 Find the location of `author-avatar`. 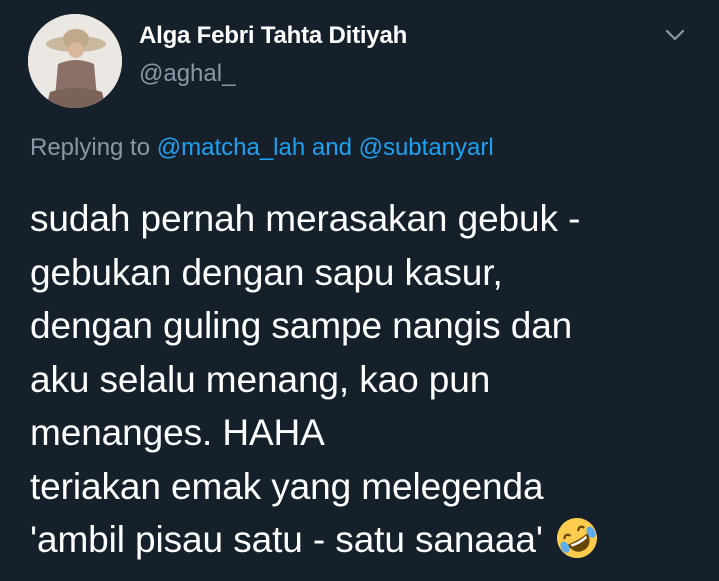

author-avatar is located at coordinates (75, 61).